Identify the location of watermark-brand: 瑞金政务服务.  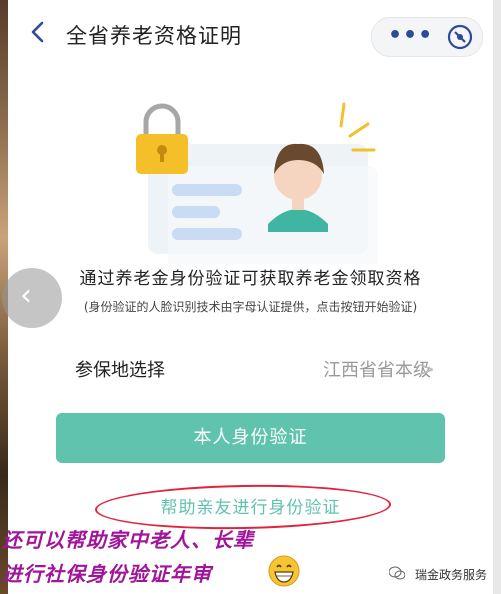
(450, 575).